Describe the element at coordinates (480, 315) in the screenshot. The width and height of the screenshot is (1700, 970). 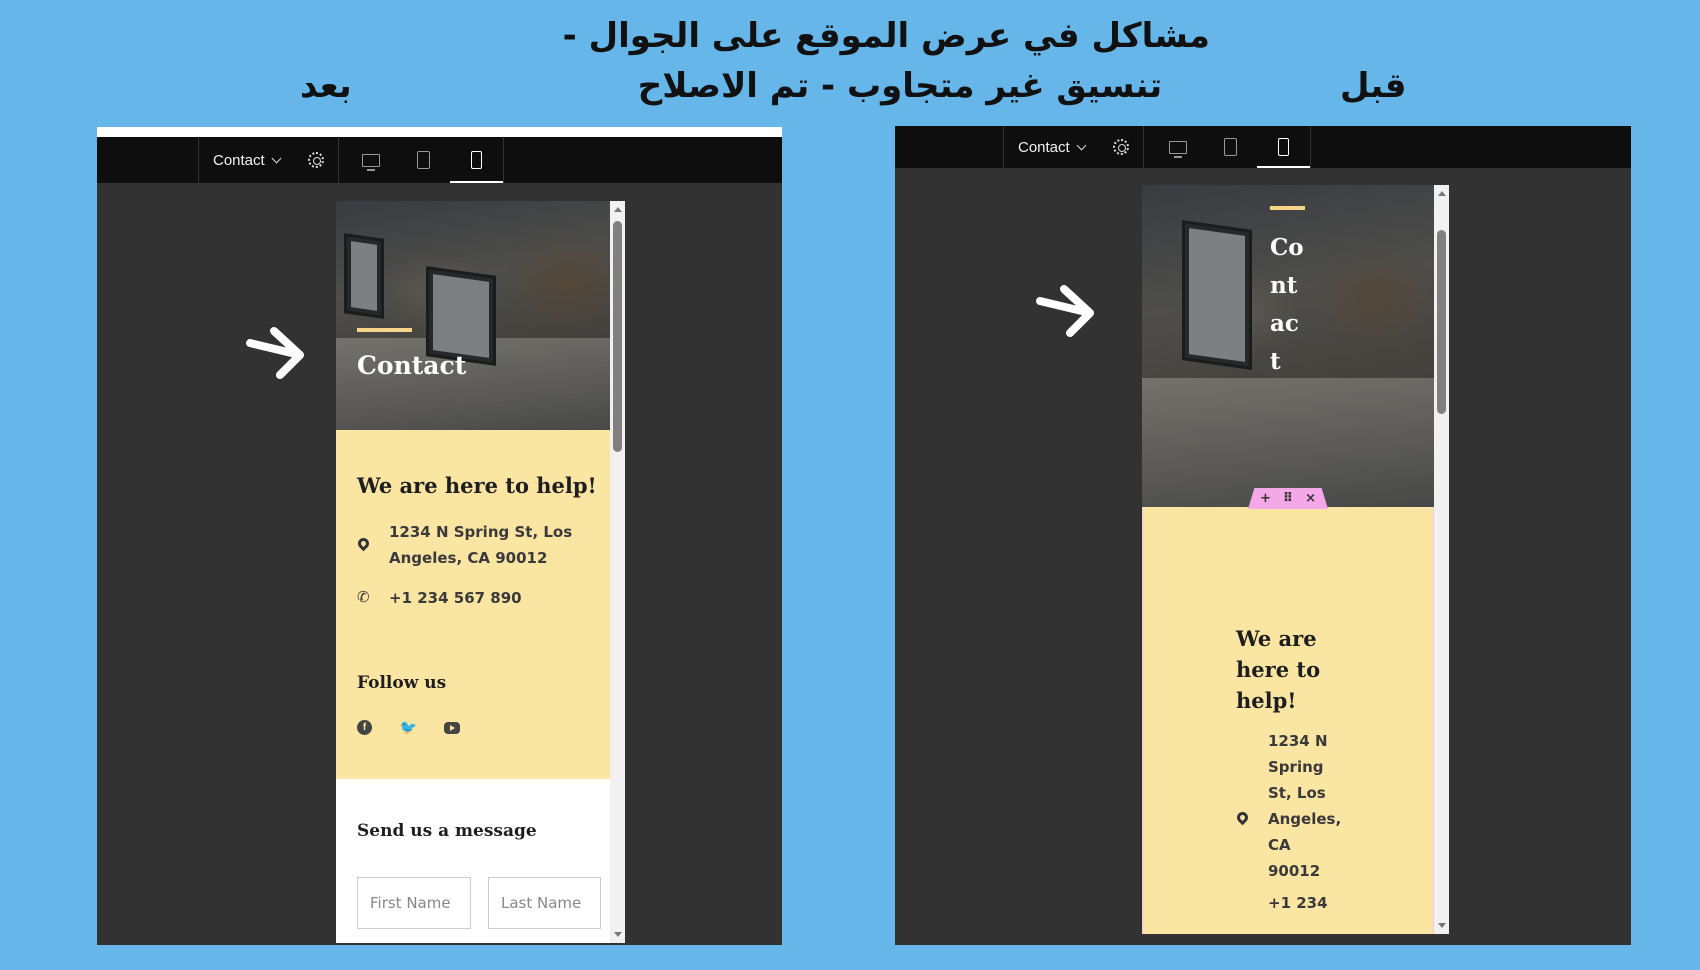
I see `hero-section: Contact` at that location.